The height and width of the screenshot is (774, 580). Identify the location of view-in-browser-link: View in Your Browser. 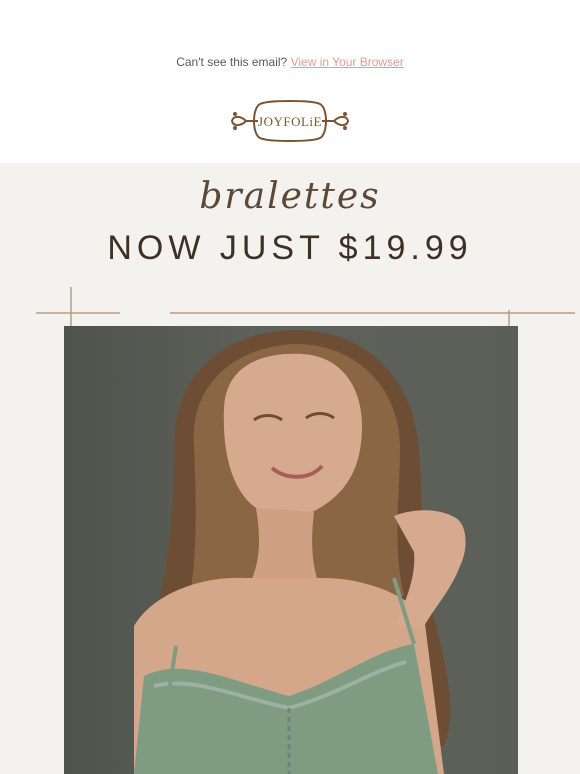
(347, 62).